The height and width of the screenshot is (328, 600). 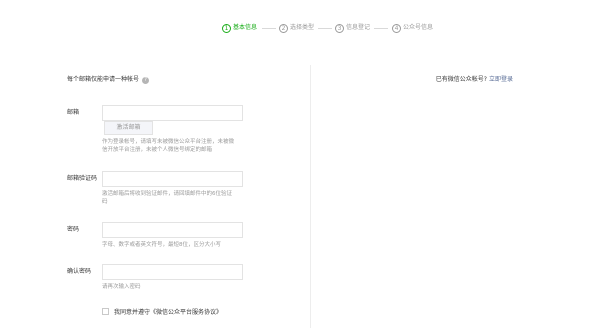 I want to click on form-note: 每个邮箱仅能申请一种帐号 ?, so click(x=108, y=80).